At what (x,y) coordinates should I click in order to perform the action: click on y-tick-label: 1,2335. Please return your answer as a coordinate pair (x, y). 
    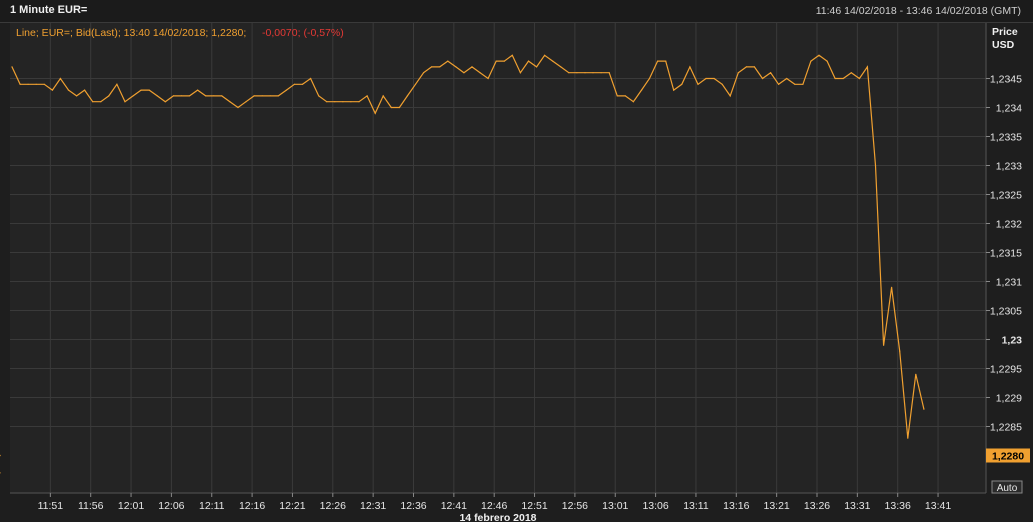
    Looking at the image, I should click on (1006, 138).